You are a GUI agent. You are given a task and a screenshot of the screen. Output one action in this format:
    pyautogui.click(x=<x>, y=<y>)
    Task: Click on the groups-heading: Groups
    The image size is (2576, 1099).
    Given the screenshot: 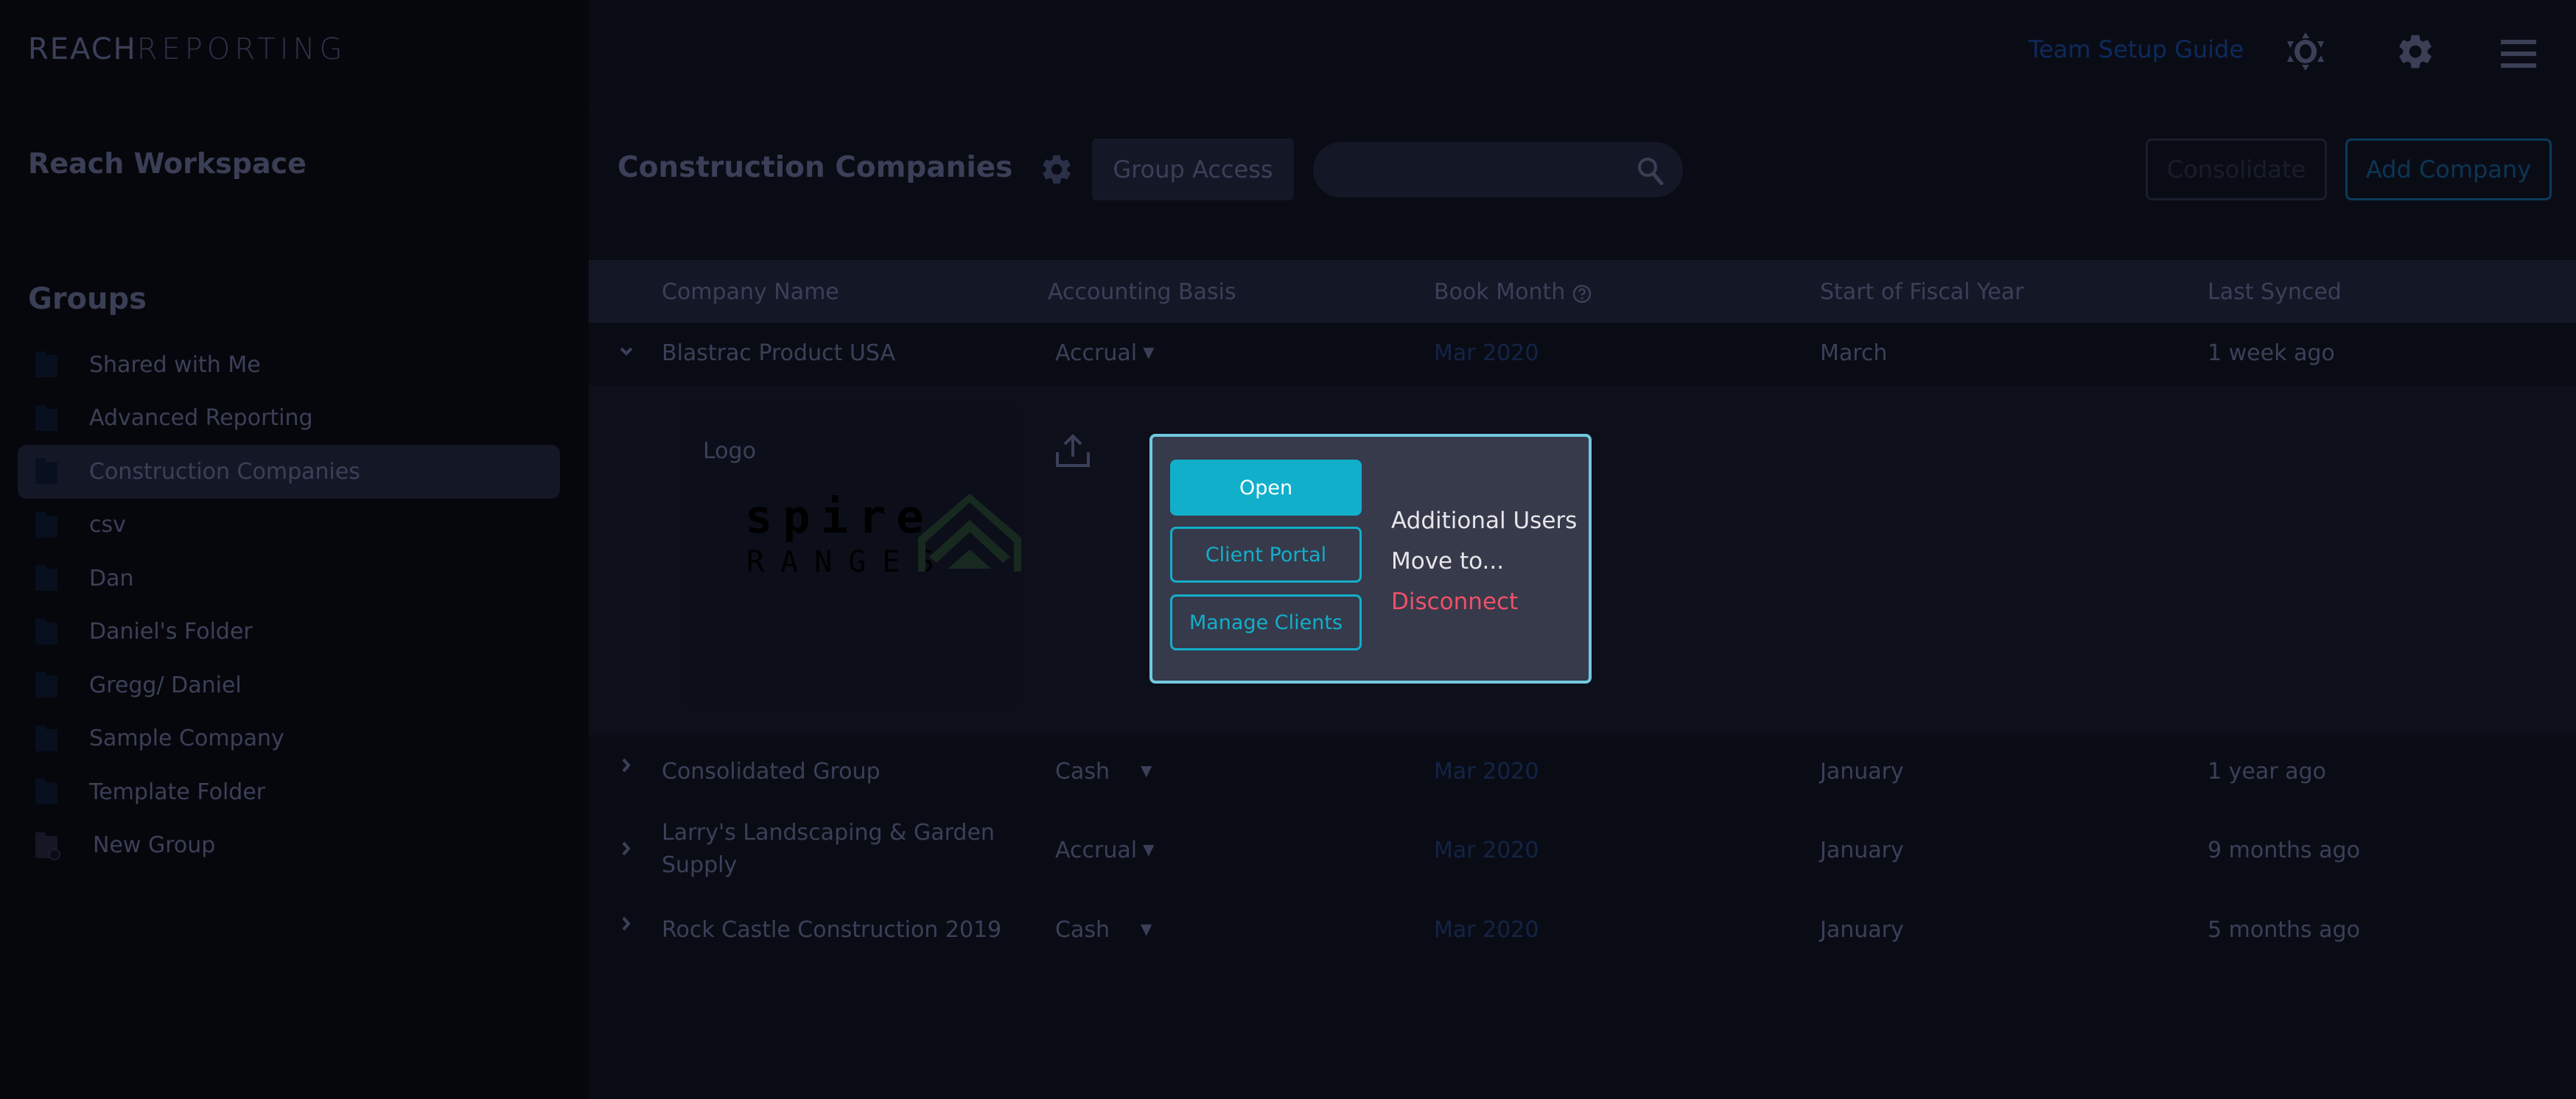 What is the action you would take?
    pyautogui.click(x=87, y=299)
    